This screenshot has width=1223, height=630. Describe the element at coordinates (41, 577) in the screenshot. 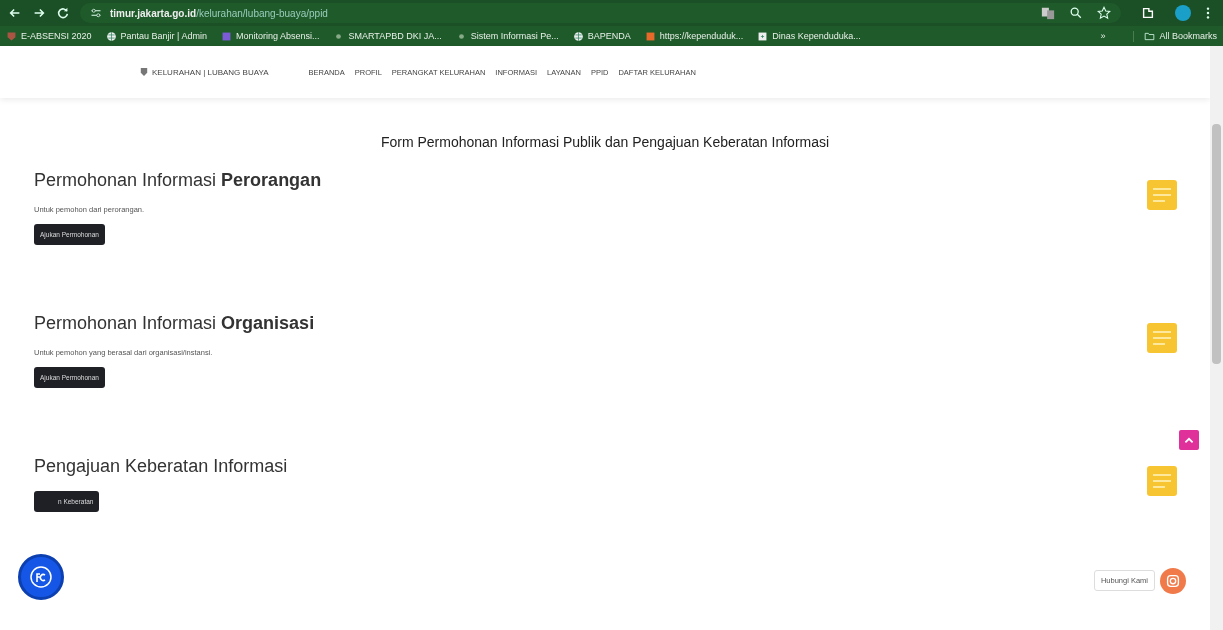

I see `chat-widget-icon` at that location.